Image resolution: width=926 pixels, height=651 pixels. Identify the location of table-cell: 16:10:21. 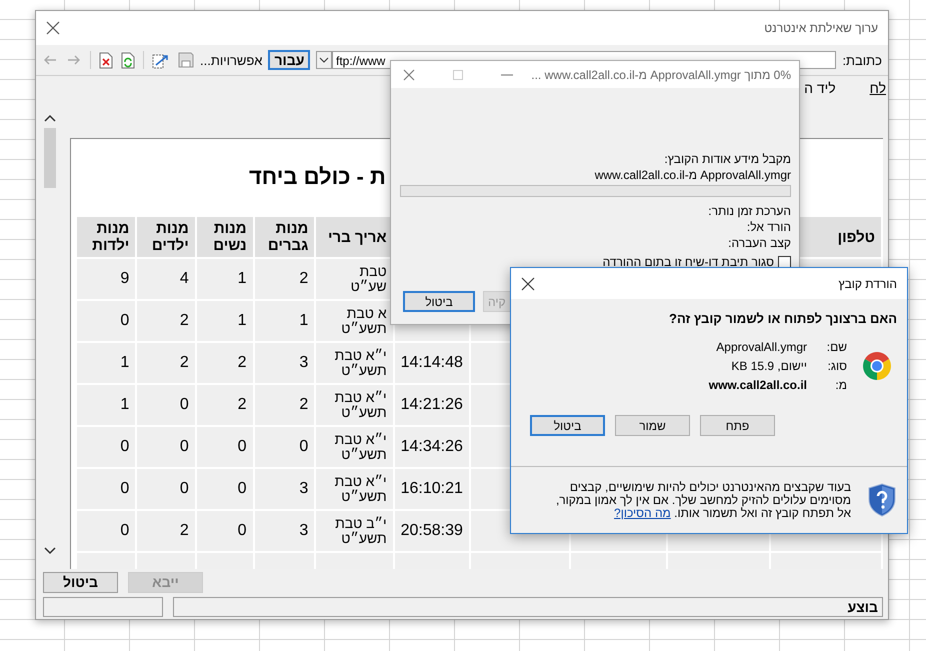
(431, 489).